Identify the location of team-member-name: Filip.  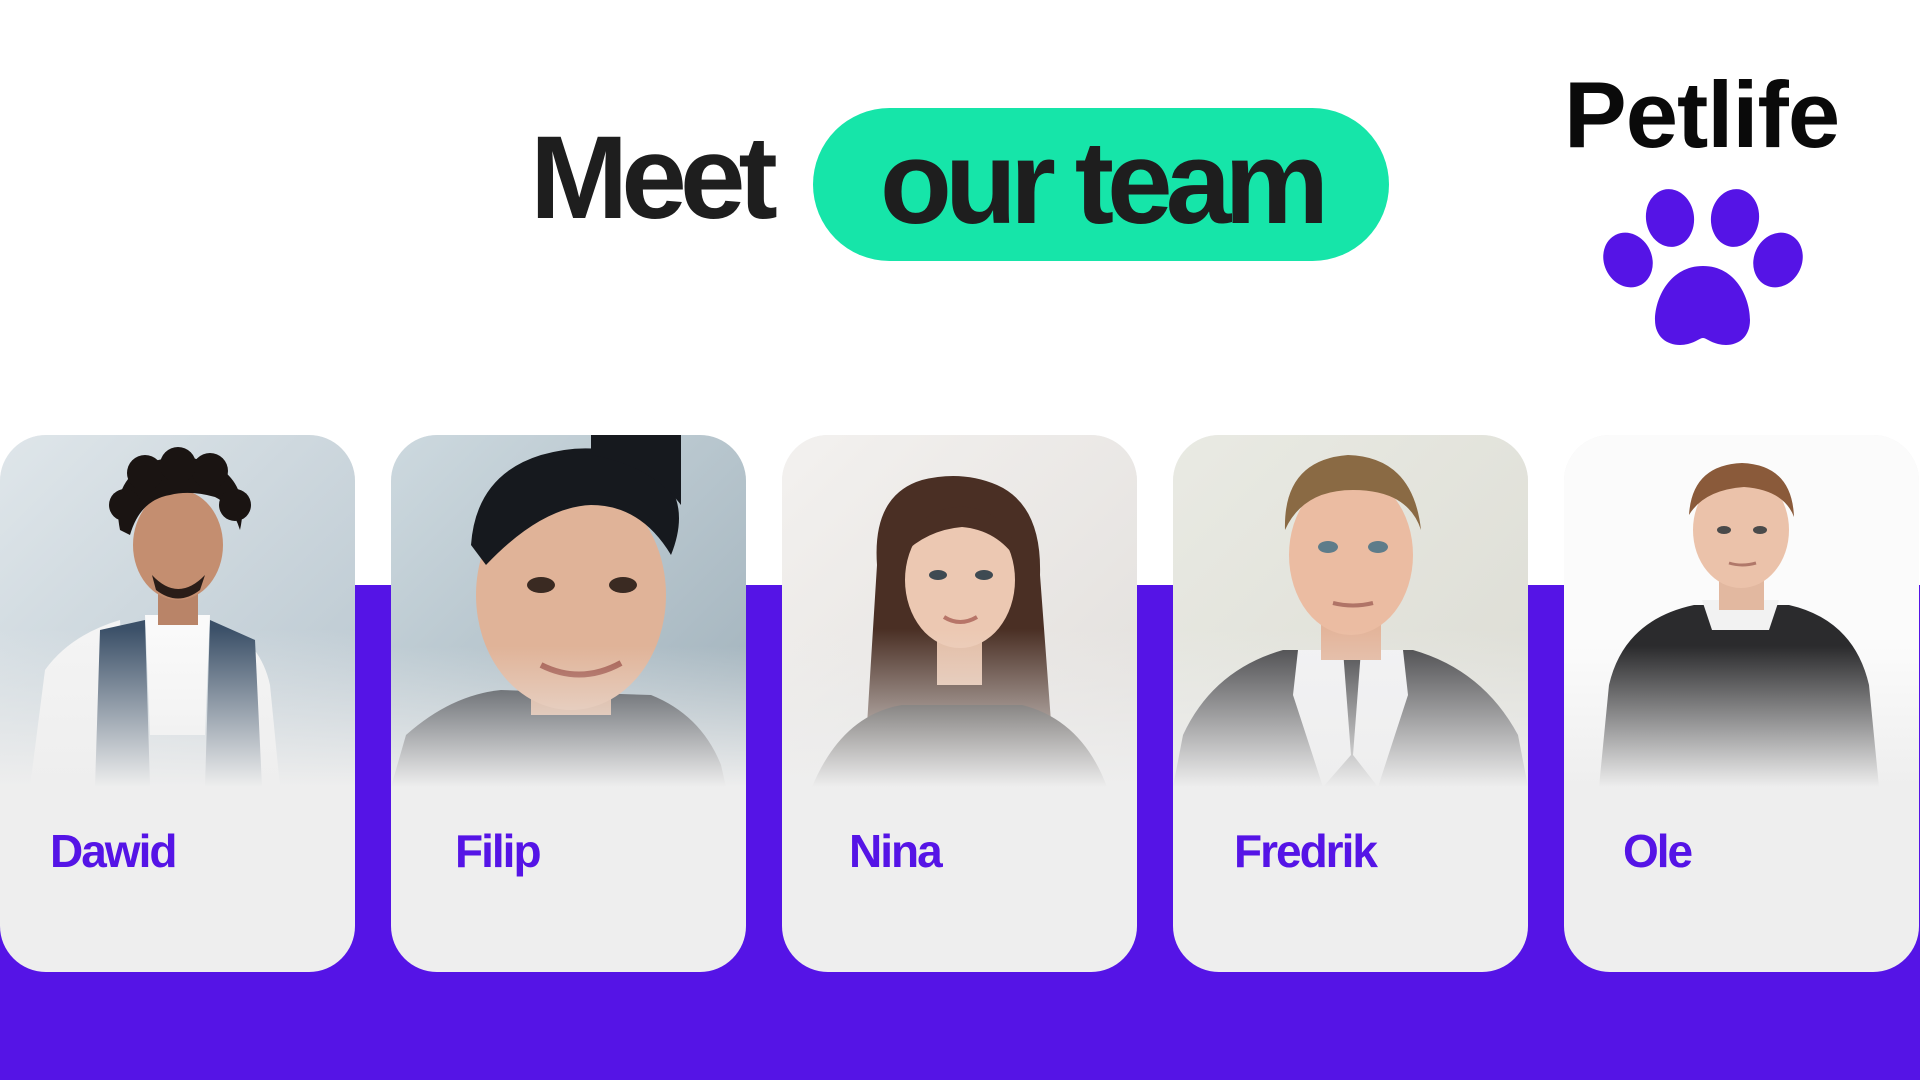
(498, 851).